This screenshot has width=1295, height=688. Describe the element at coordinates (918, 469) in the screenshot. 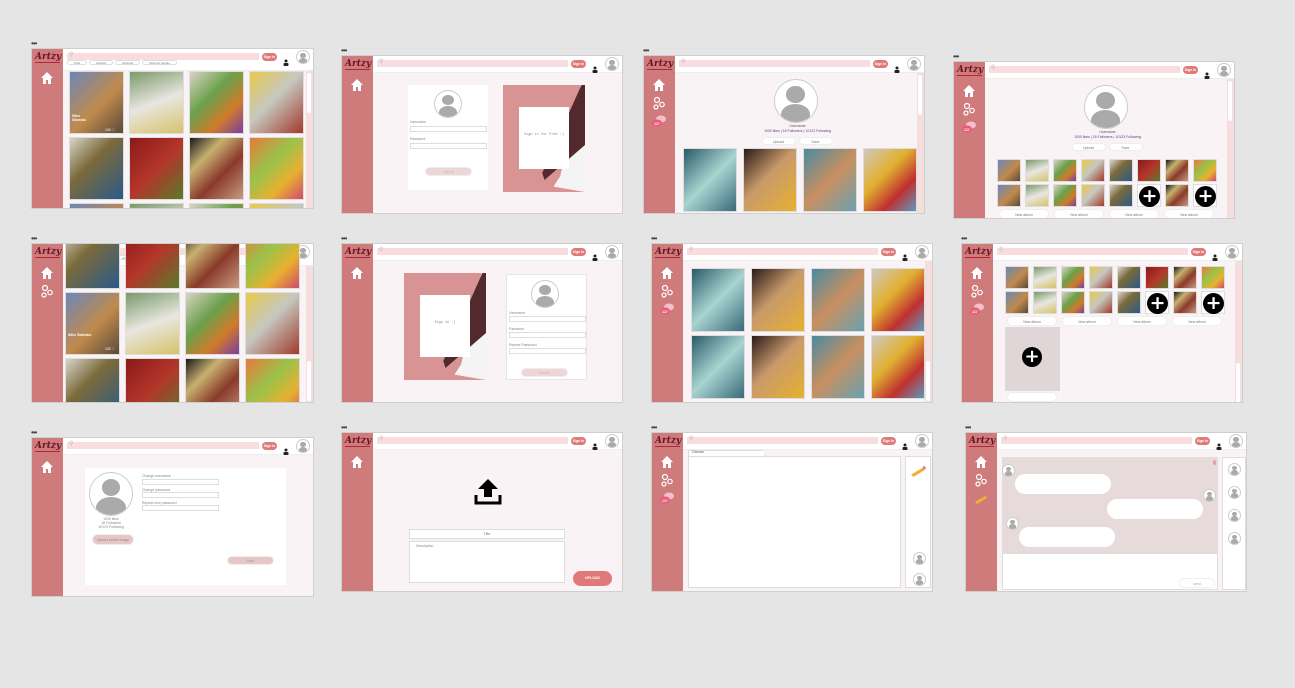

I see `pencil-tool-icon` at that location.